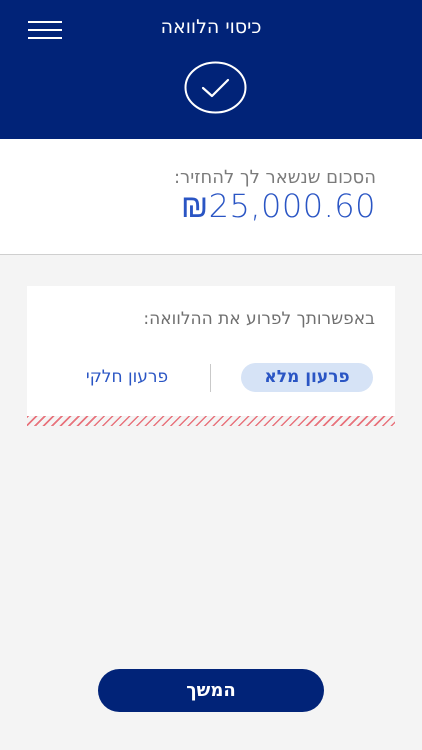  What do you see at coordinates (127, 377) in the screenshot?
I see `partial-repayment-option: פרעון חלקי` at bounding box center [127, 377].